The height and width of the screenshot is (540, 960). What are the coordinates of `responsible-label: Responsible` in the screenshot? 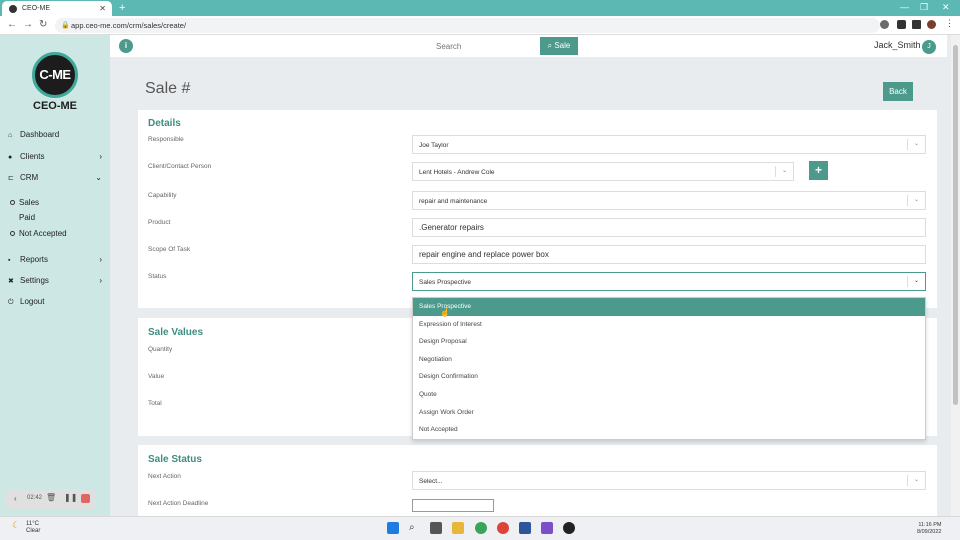 It's located at (166, 139).